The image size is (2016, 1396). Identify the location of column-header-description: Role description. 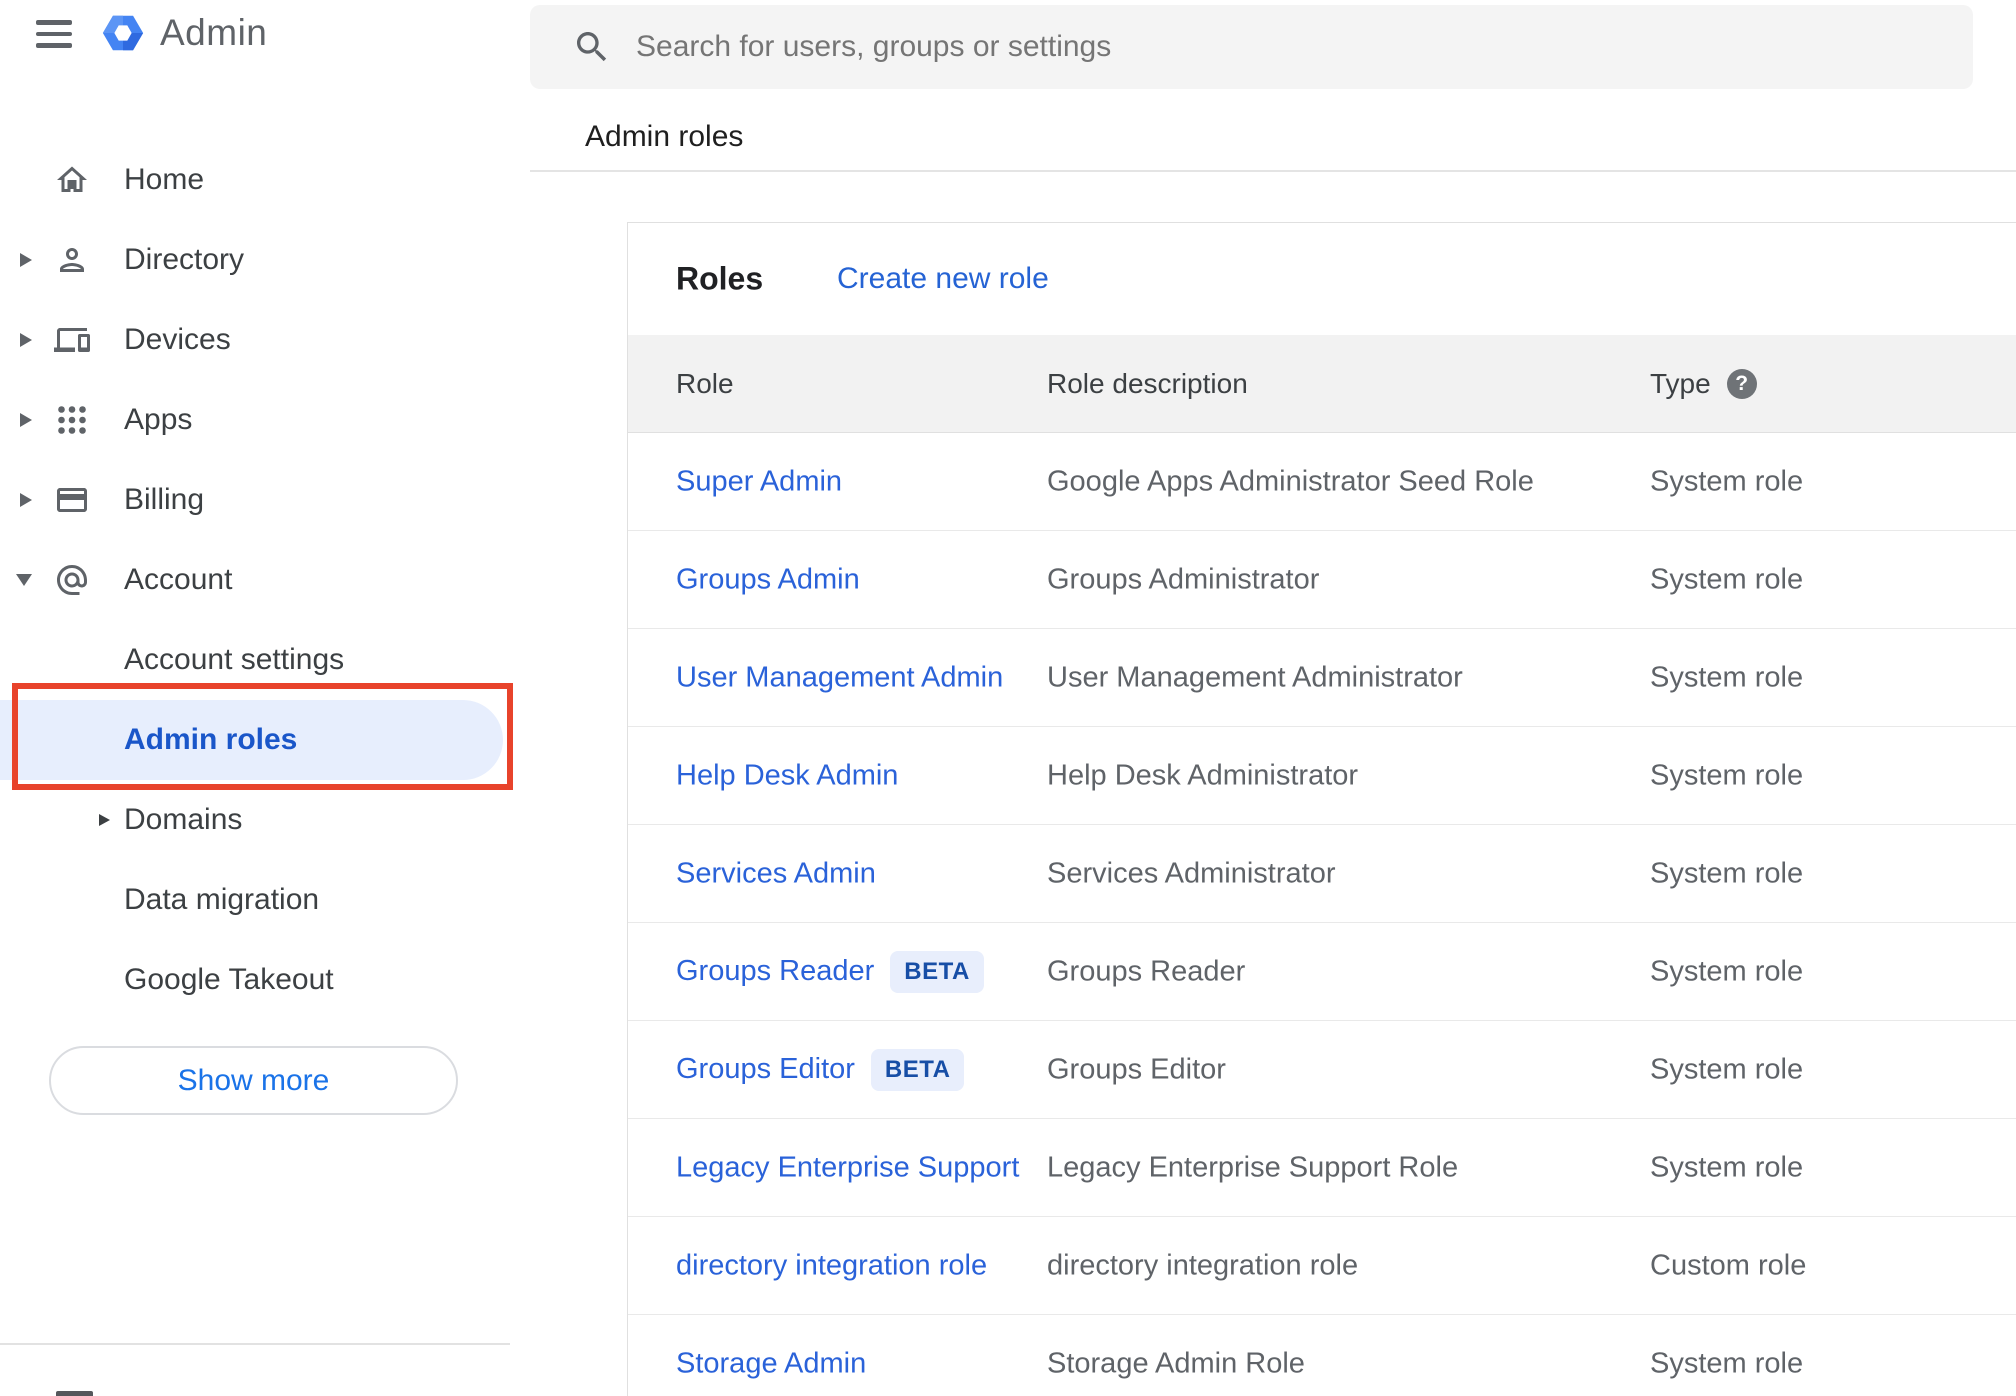
(1147, 383).